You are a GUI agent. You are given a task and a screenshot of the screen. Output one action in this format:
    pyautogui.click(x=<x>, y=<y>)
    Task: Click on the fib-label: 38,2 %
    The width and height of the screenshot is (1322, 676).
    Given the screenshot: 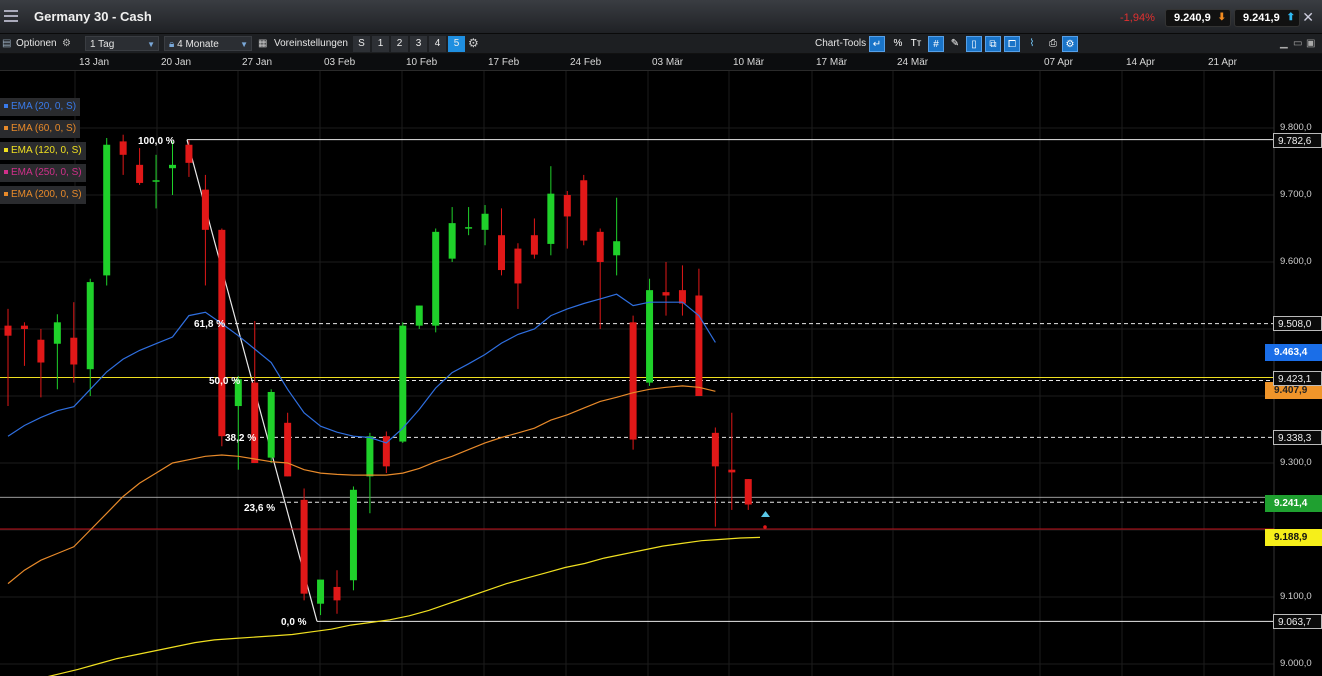 What is the action you would take?
    pyautogui.click(x=240, y=438)
    